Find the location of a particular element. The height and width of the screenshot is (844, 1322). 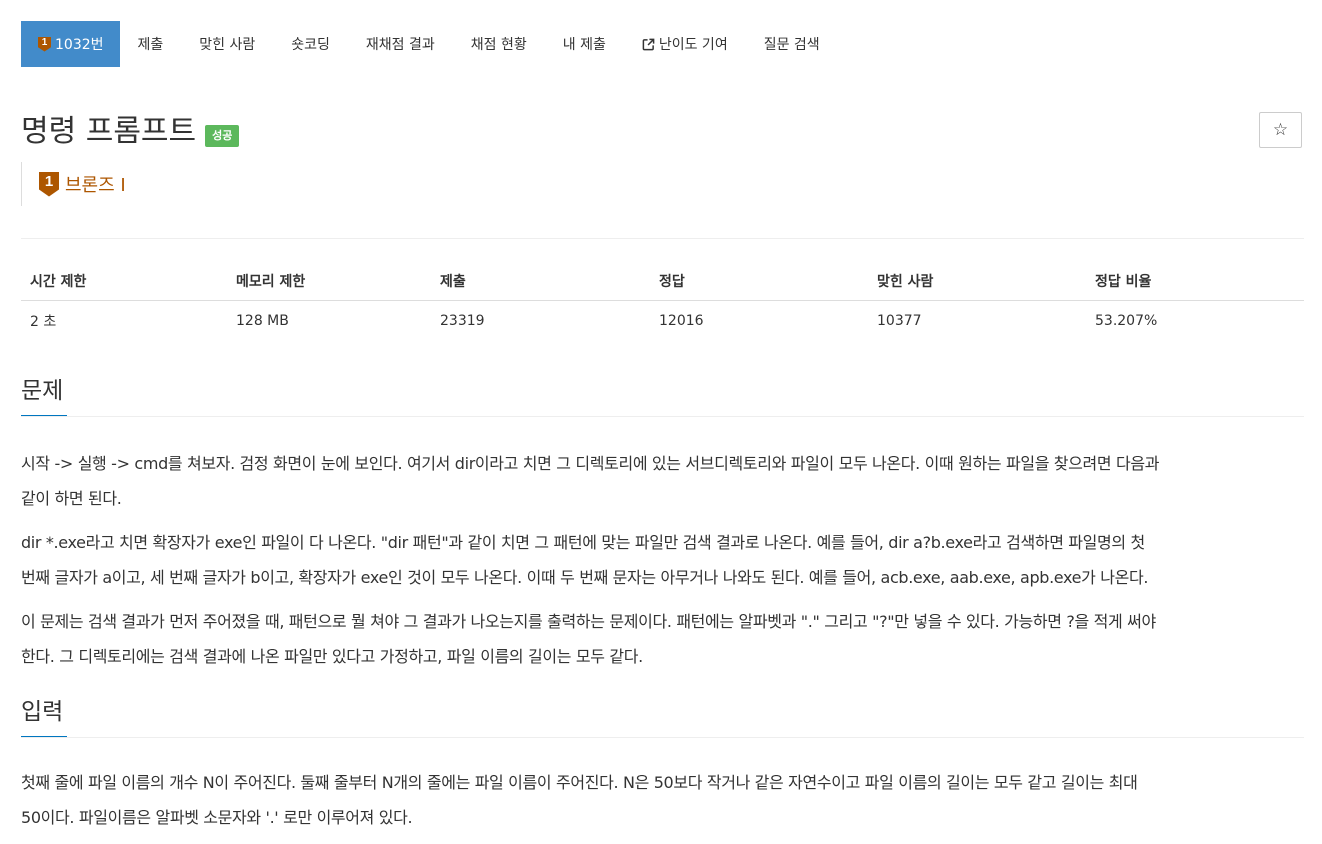

problem-description-line: 같이 하면 된다. is located at coordinates (71, 498).